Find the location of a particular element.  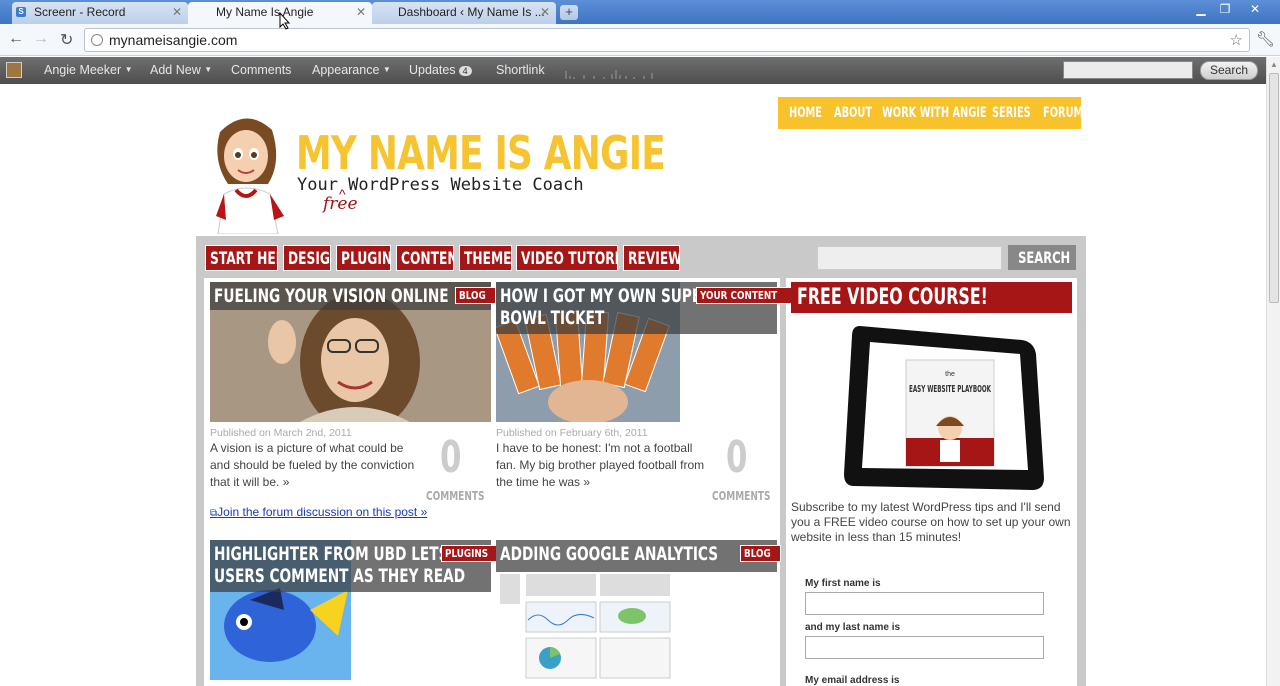

address-bar: mynameisangie.com ☆ is located at coordinates (667, 40).